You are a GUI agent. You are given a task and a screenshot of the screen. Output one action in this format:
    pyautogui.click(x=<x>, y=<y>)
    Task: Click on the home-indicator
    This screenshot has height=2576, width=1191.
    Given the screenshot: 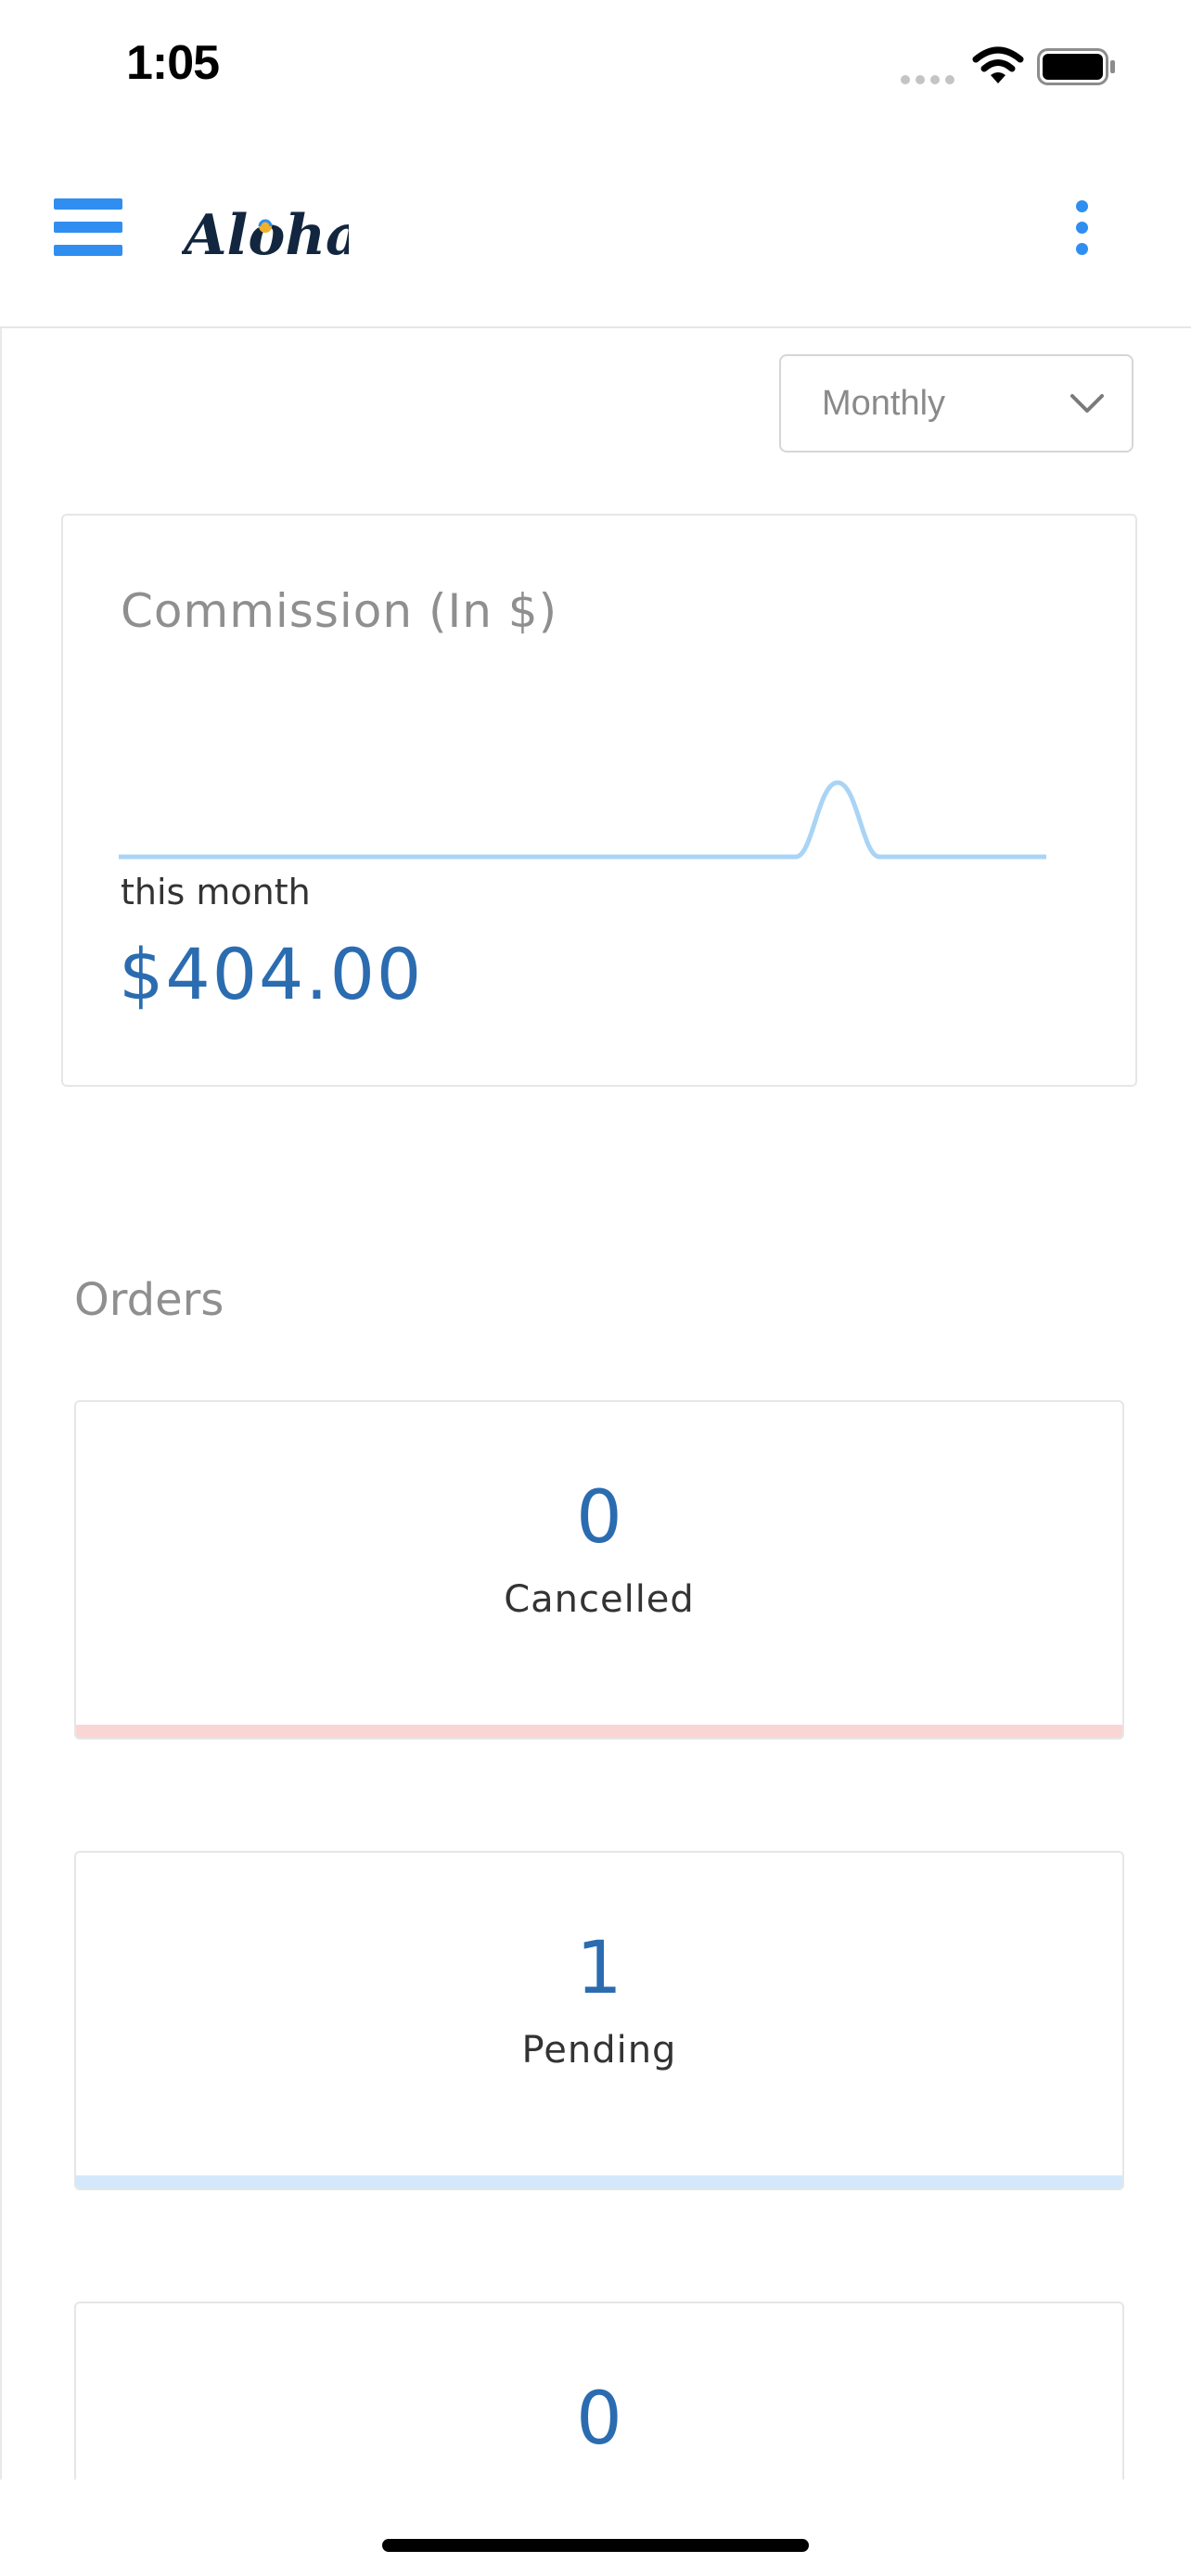 What is the action you would take?
    pyautogui.click(x=595, y=2545)
    